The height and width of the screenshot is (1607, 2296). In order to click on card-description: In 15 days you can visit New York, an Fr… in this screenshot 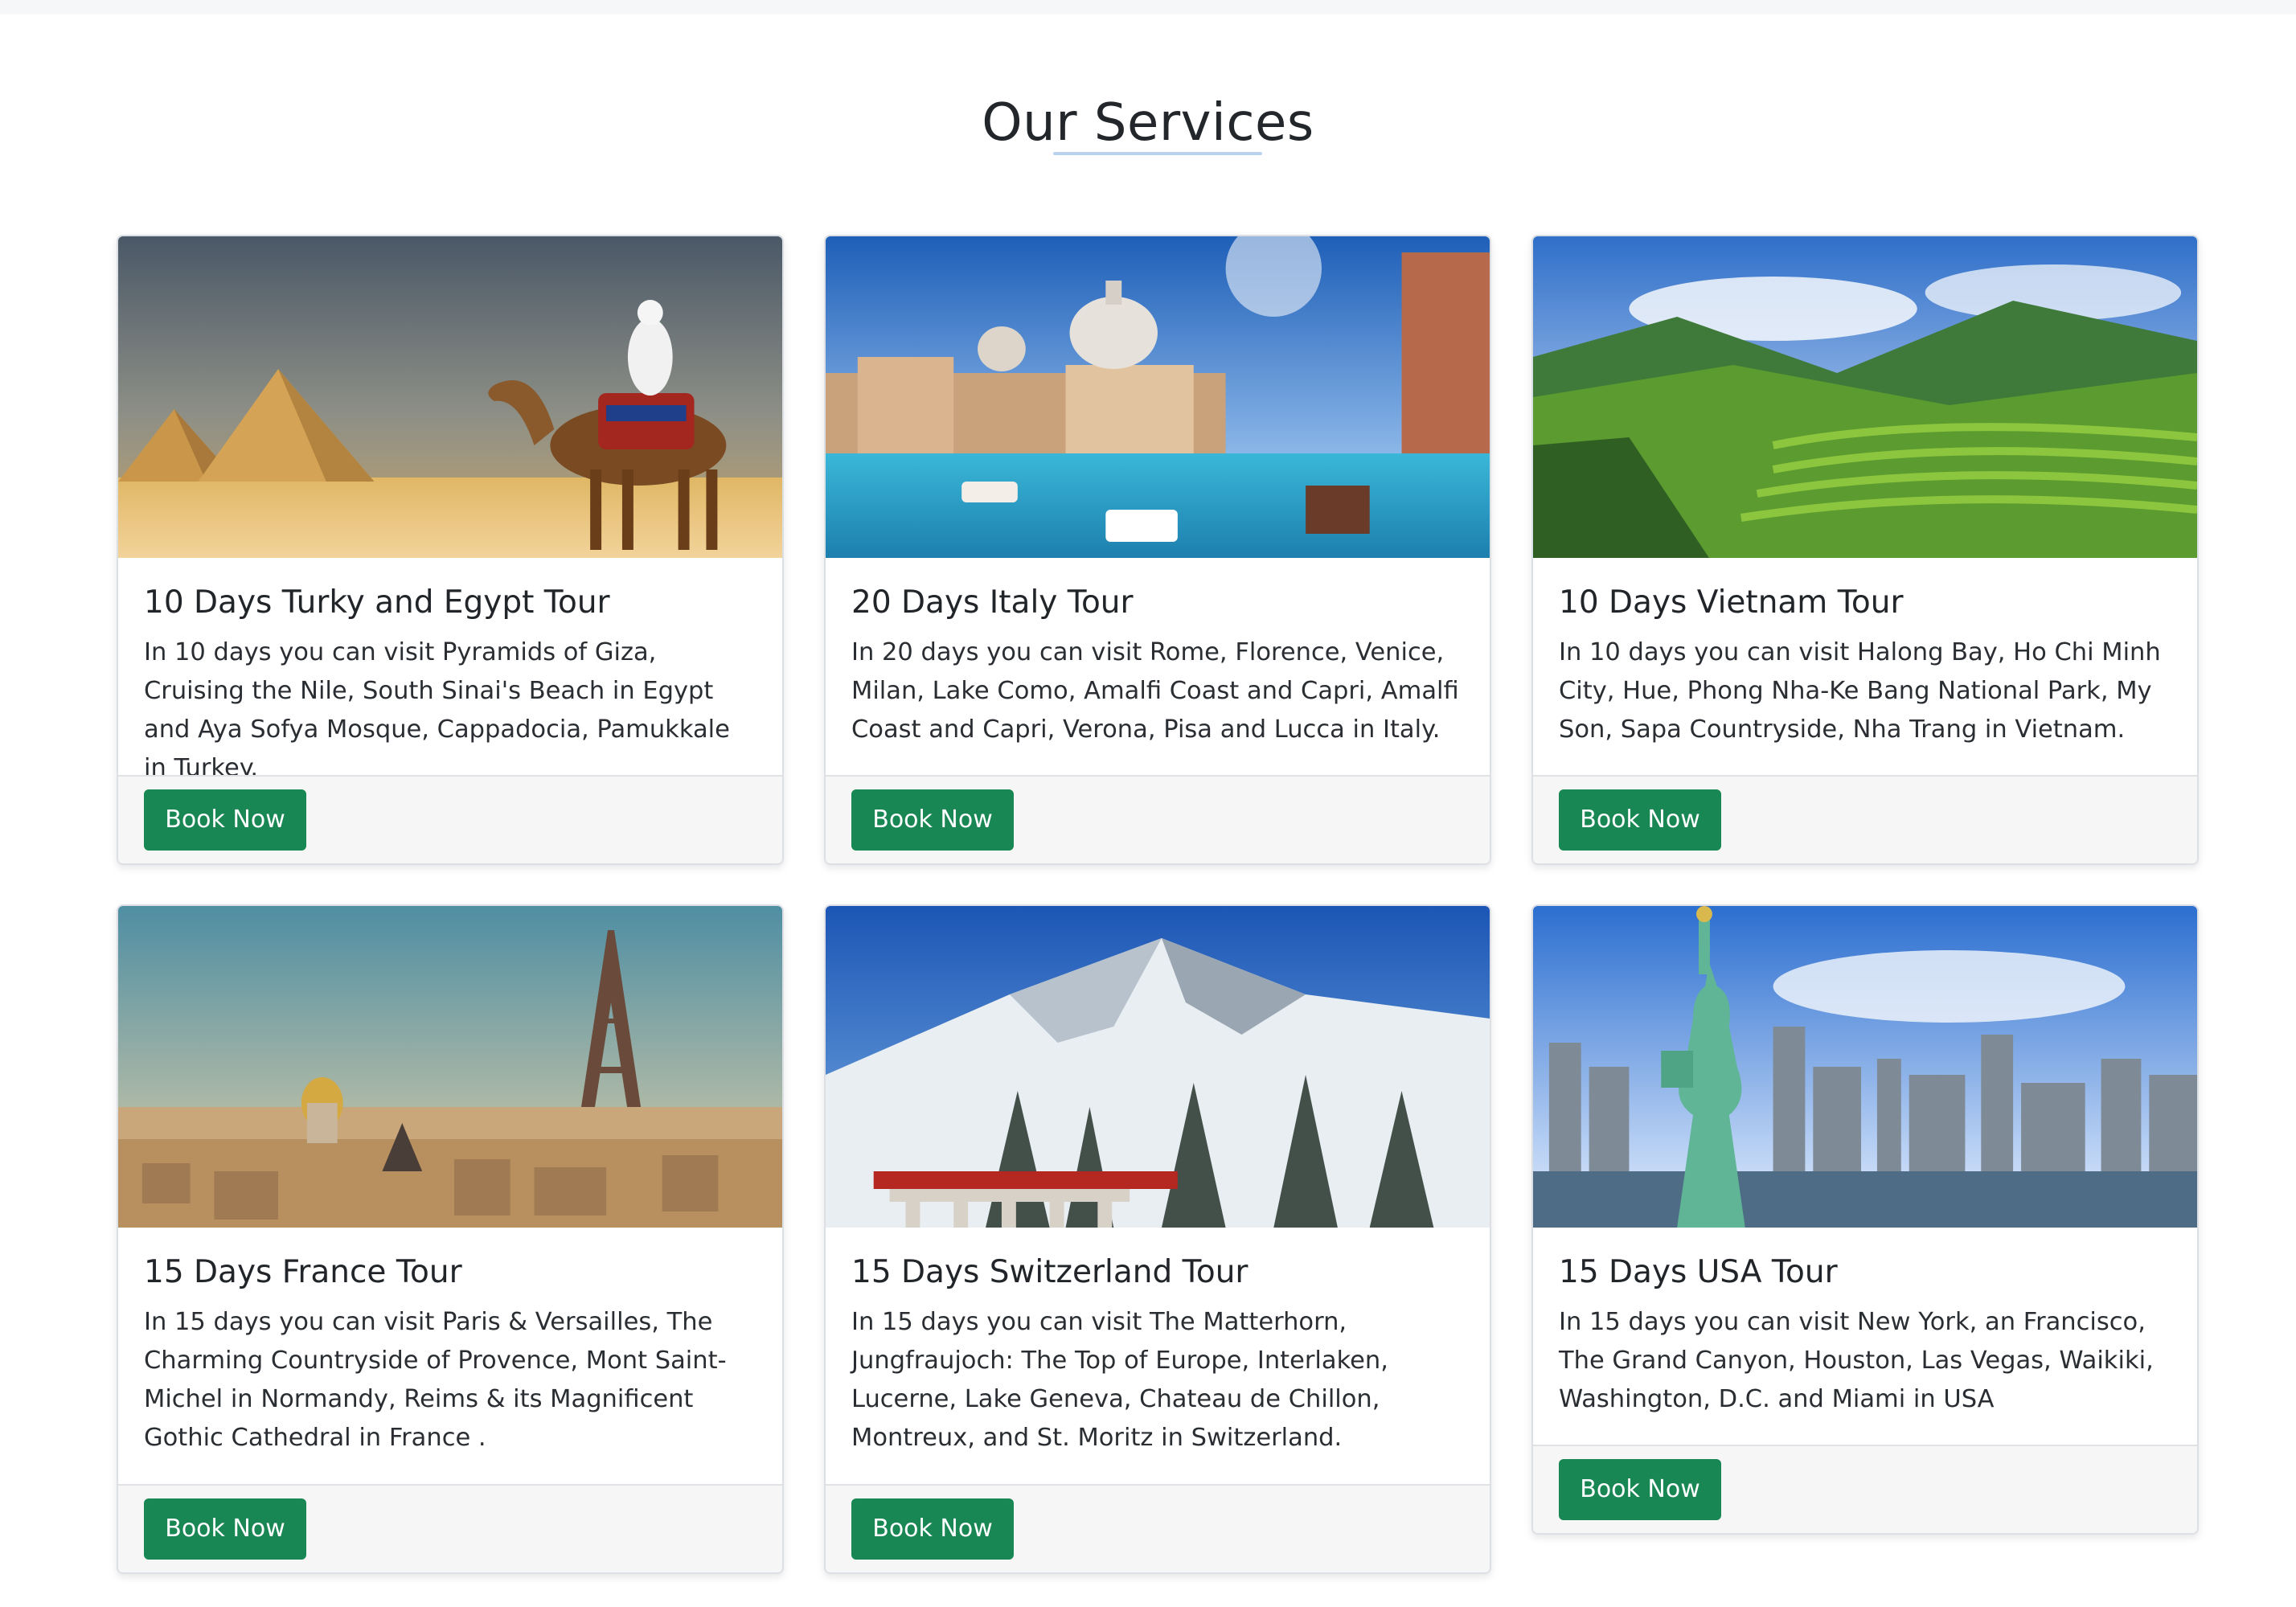, I will do `click(1857, 1360)`.